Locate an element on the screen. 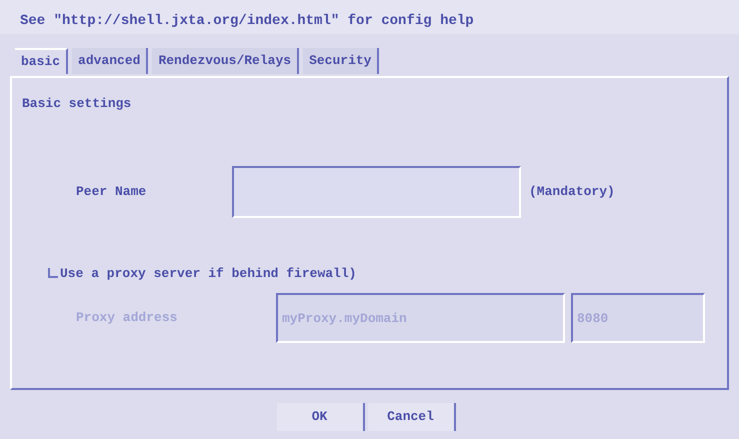 The image size is (739, 439). panel-title: Basic settings is located at coordinates (76, 104).